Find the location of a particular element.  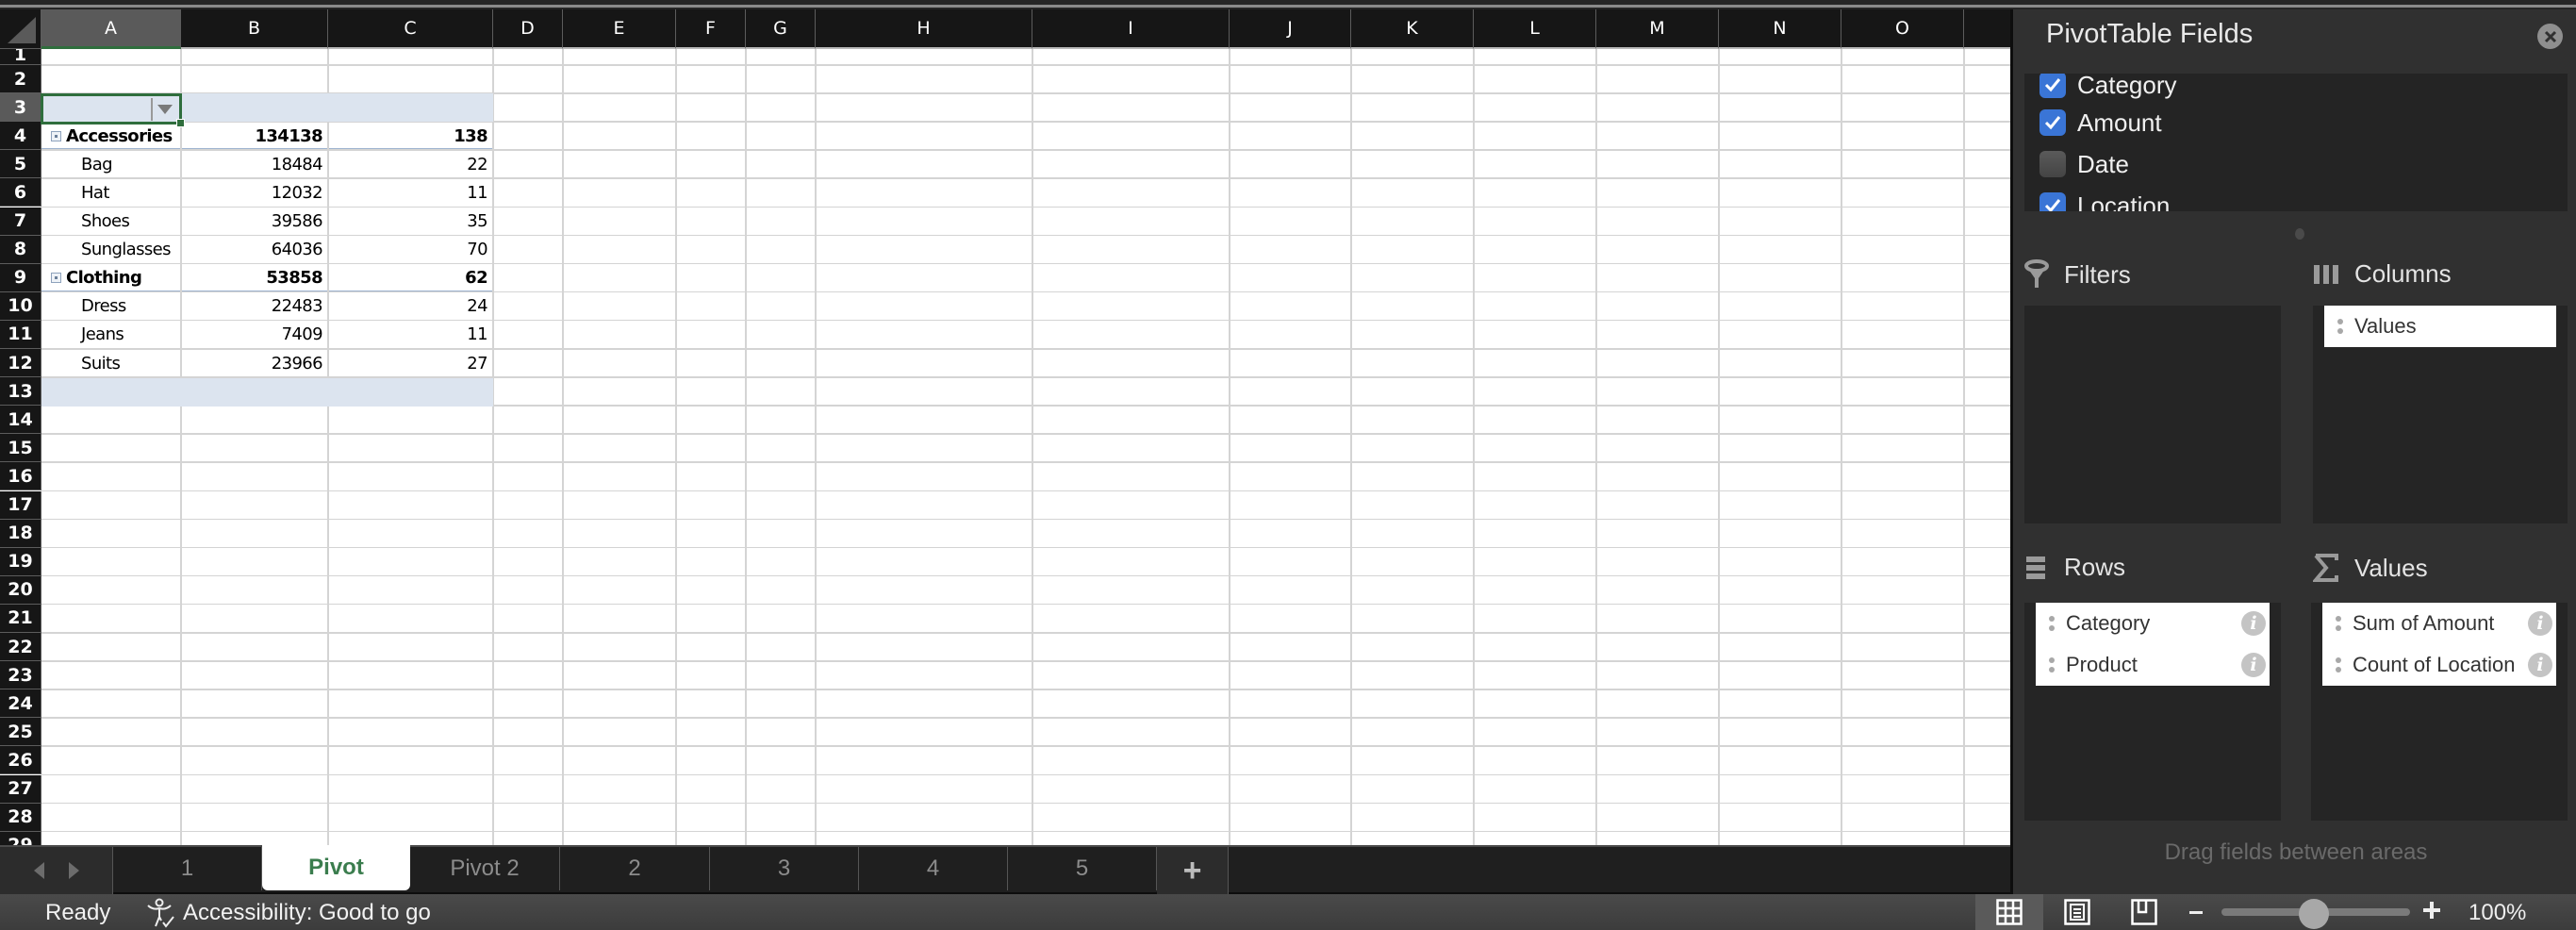

rows-area-item: Category i is located at coordinates (2153, 623).